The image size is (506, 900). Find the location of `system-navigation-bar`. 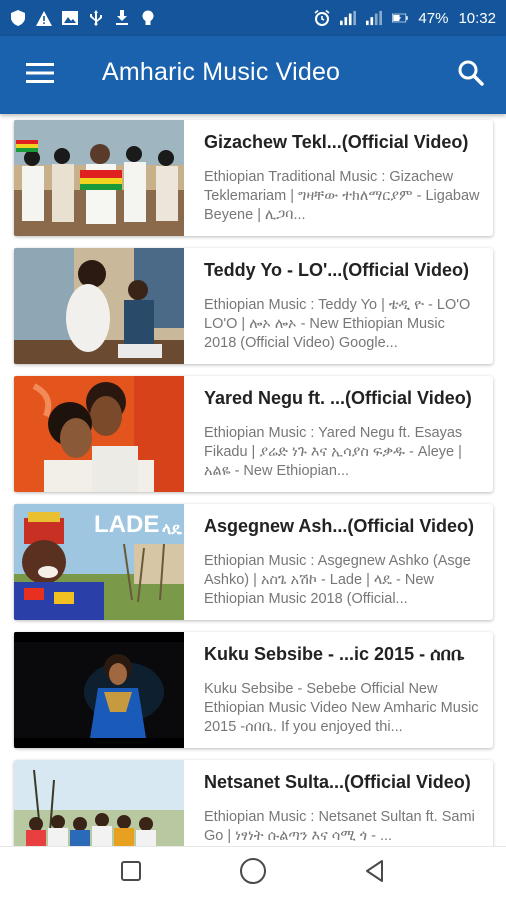

system-navigation-bar is located at coordinates (253, 873).